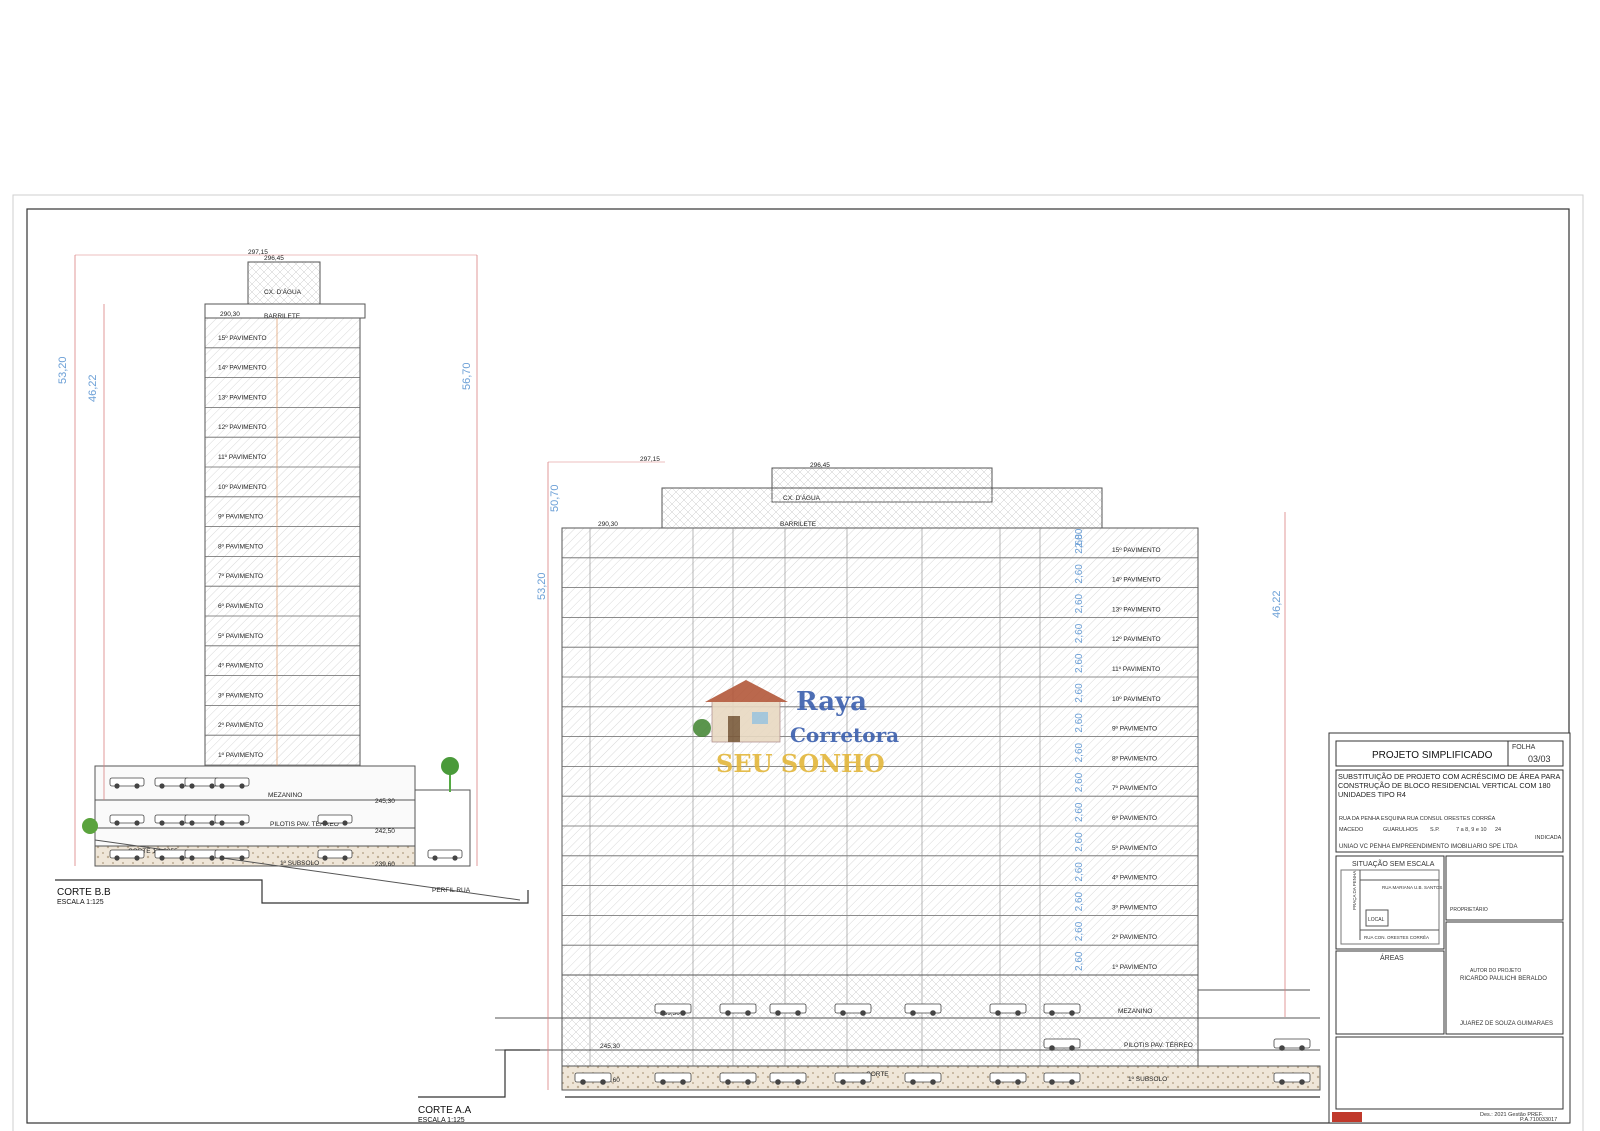 The width and height of the screenshot is (1600, 1131). What do you see at coordinates (444, 1110) in the screenshot?
I see `aa-title: CORTE A.A` at bounding box center [444, 1110].